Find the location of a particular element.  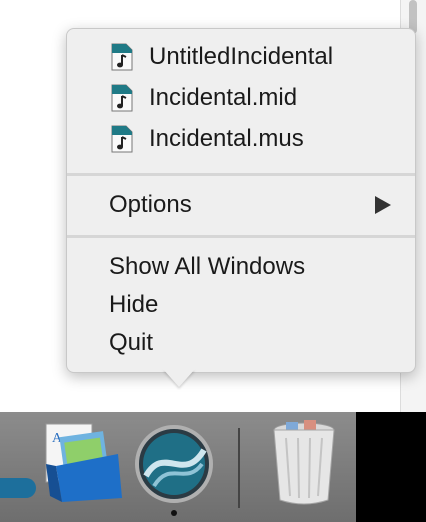

menu-item-document-2: Incidental.mid is located at coordinates (241, 98).